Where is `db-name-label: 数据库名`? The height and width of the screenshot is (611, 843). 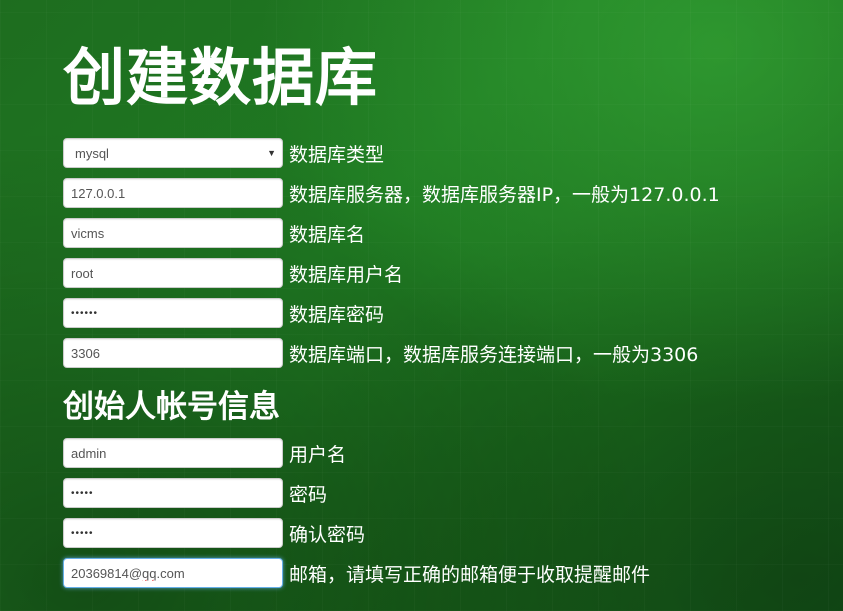
db-name-label: 数据库名 is located at coordinates (327, 235).